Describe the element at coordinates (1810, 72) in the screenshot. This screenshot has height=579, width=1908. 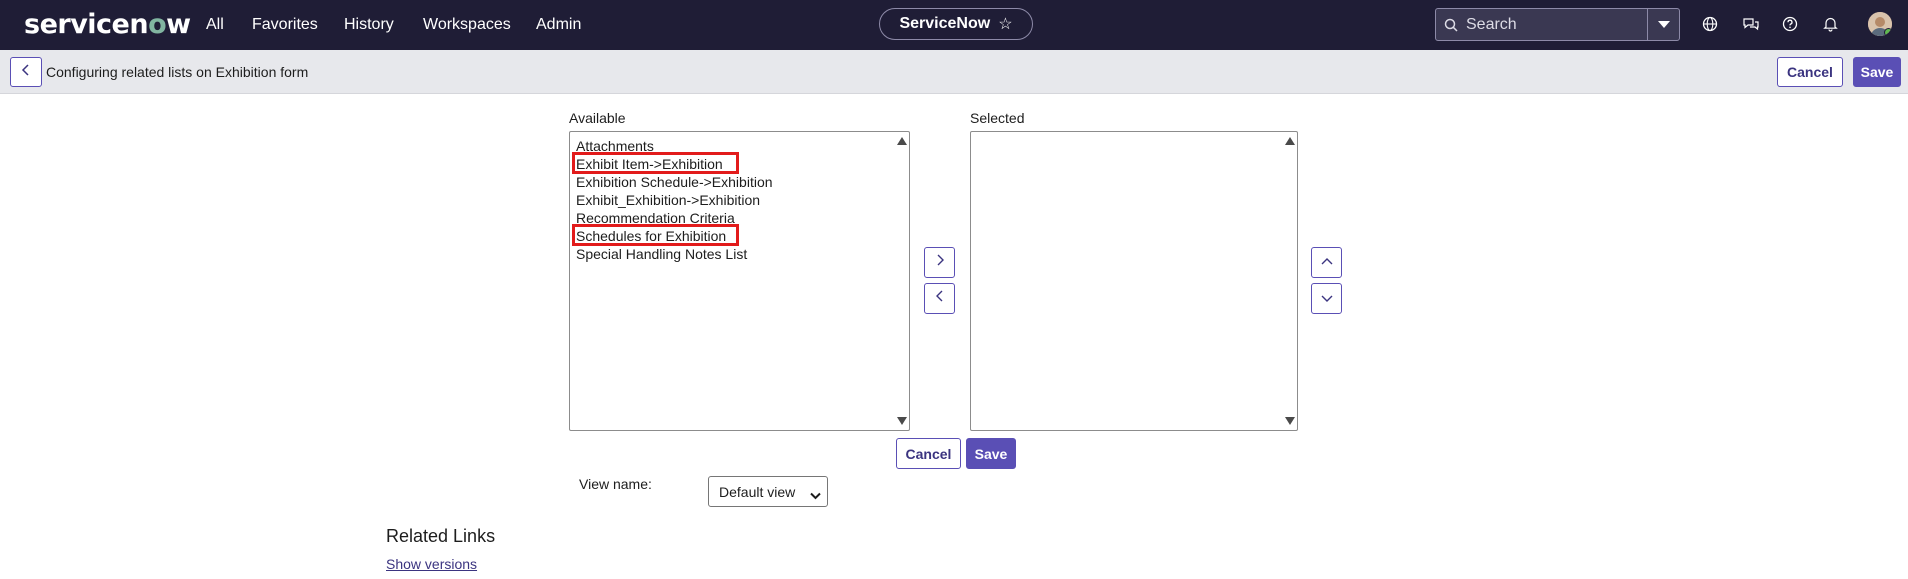
I see `header-cancel-button: Cancel` at that location.